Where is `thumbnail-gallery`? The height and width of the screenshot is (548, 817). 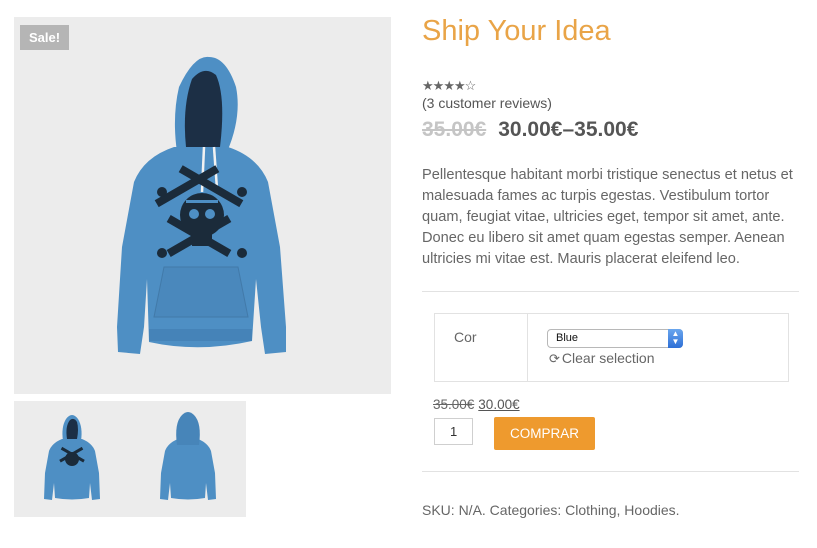 thumbnail-gallery is located at coordinates (130, 459).